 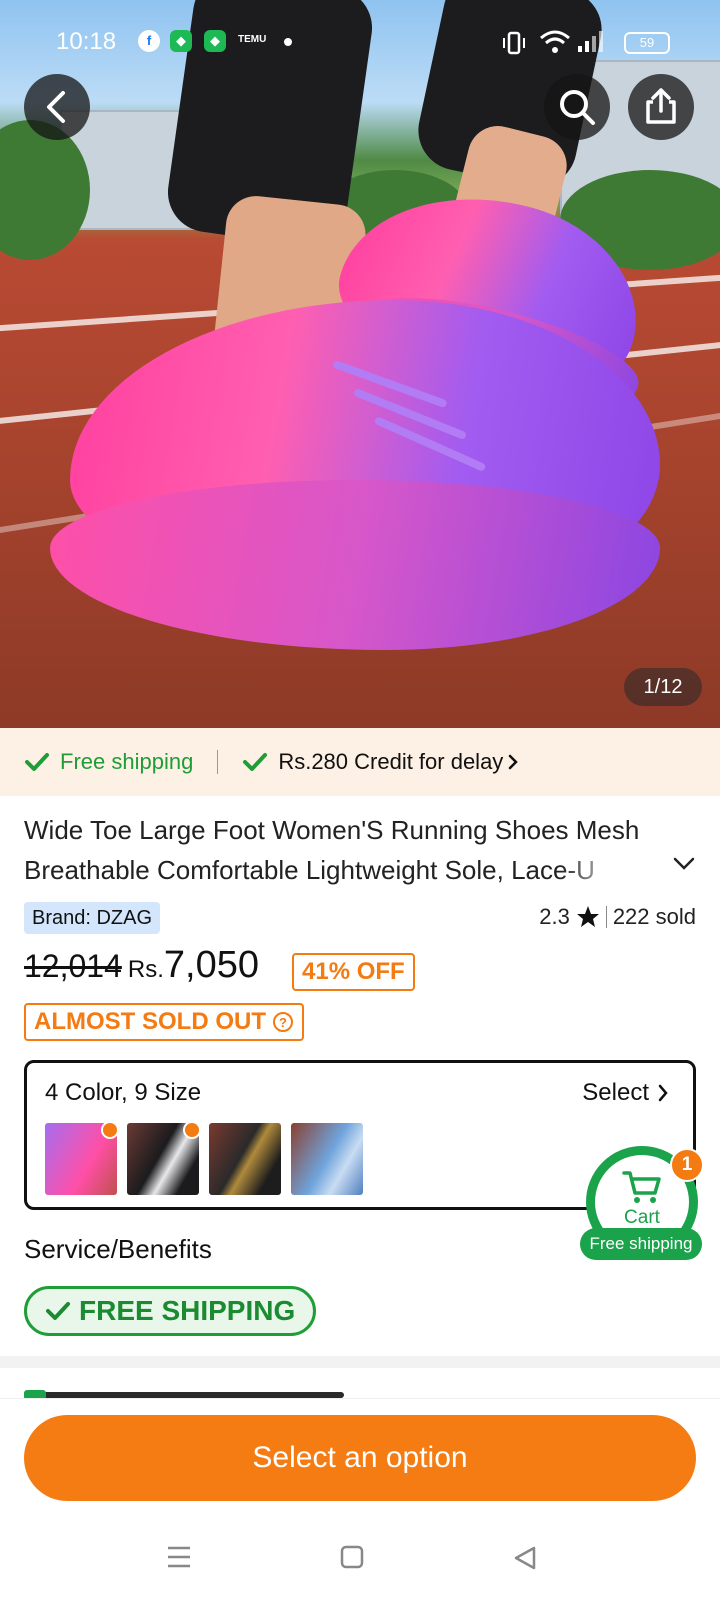 What do you see at coordinates (390, 762) in the screenshot?
I see `delay-credit-label: Rs.280 Credit for delay` at bounding box center [390, 762].